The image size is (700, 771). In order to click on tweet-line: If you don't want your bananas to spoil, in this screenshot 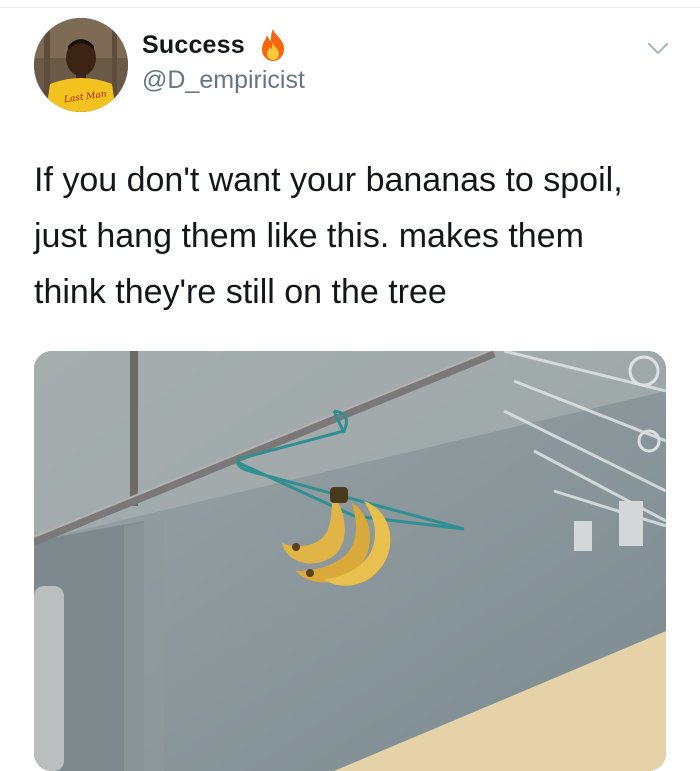, I will do `click(328, 180)`.